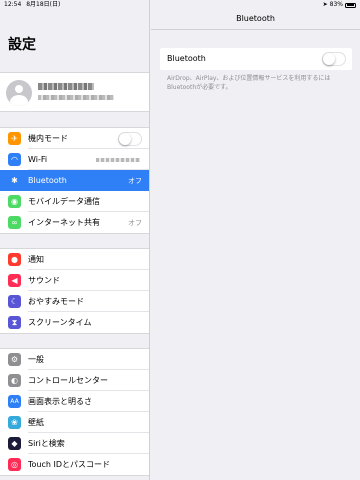 The height and width of the screenshot is (480, 360). I want to click on siri-icon: ◆, so click(14, 443).